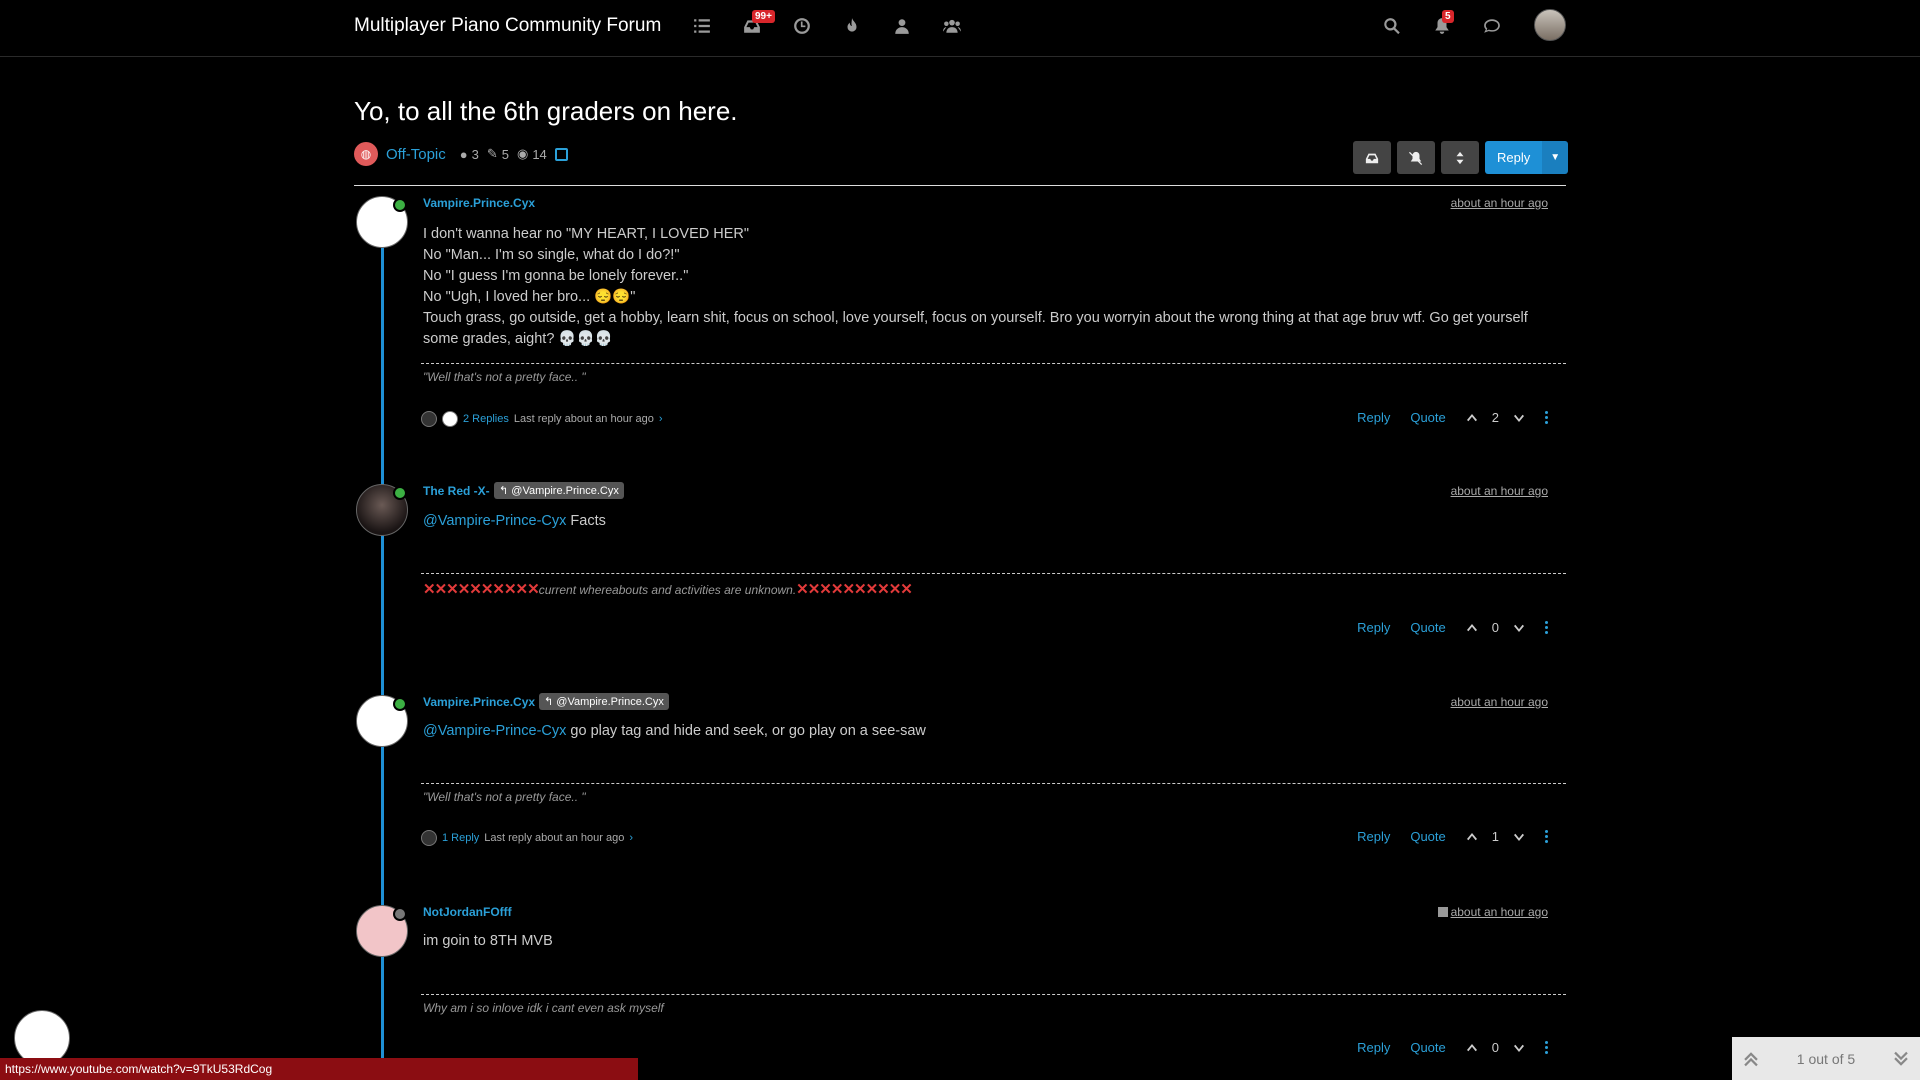 The width and height of the screenshot is (1920, 1080). I want to click on sort-icon, so click(1460, 157).